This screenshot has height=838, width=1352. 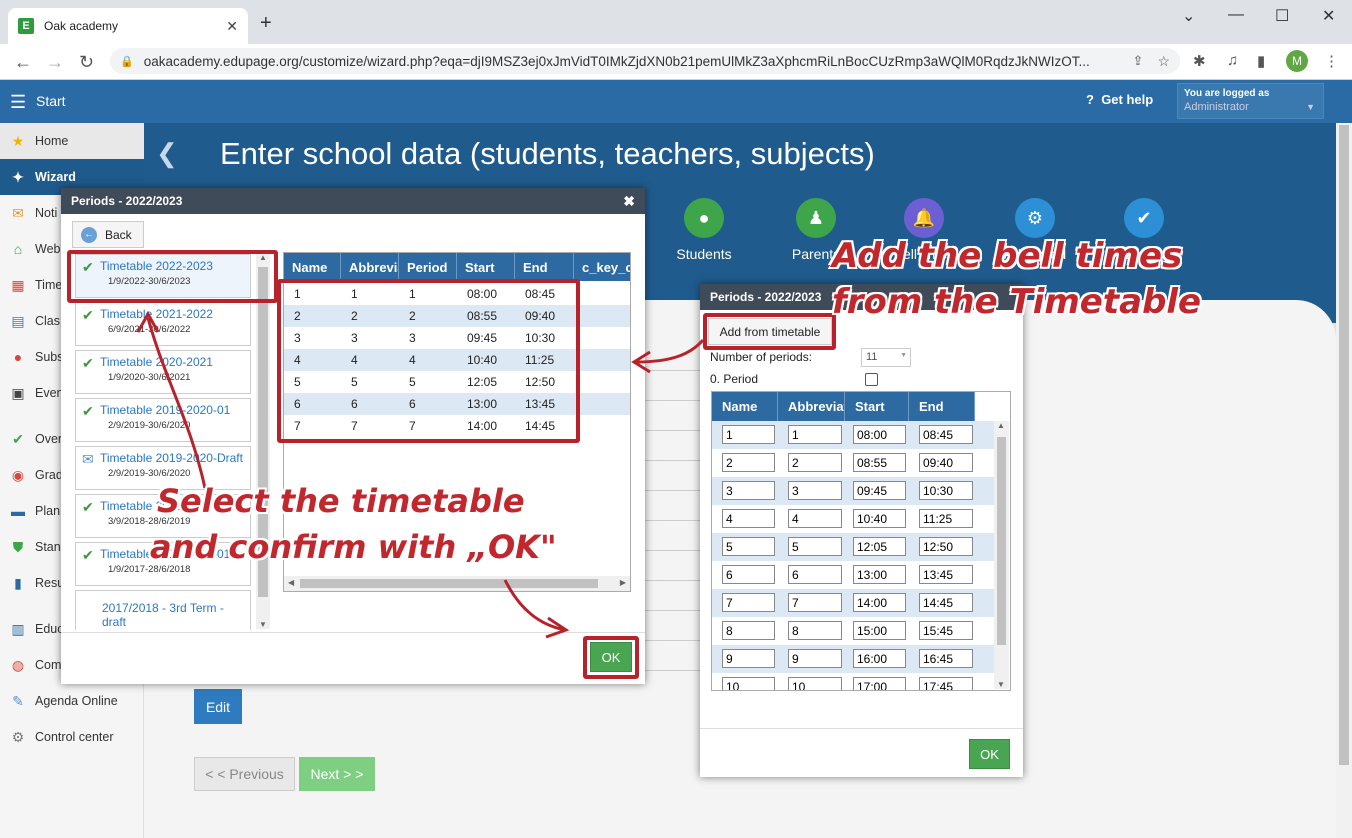 What do you see at coordinates (1017, 302) in the screenshot?
I see `annotation-from-timetable: from the Timetable` at bounding box center [1017, 302].